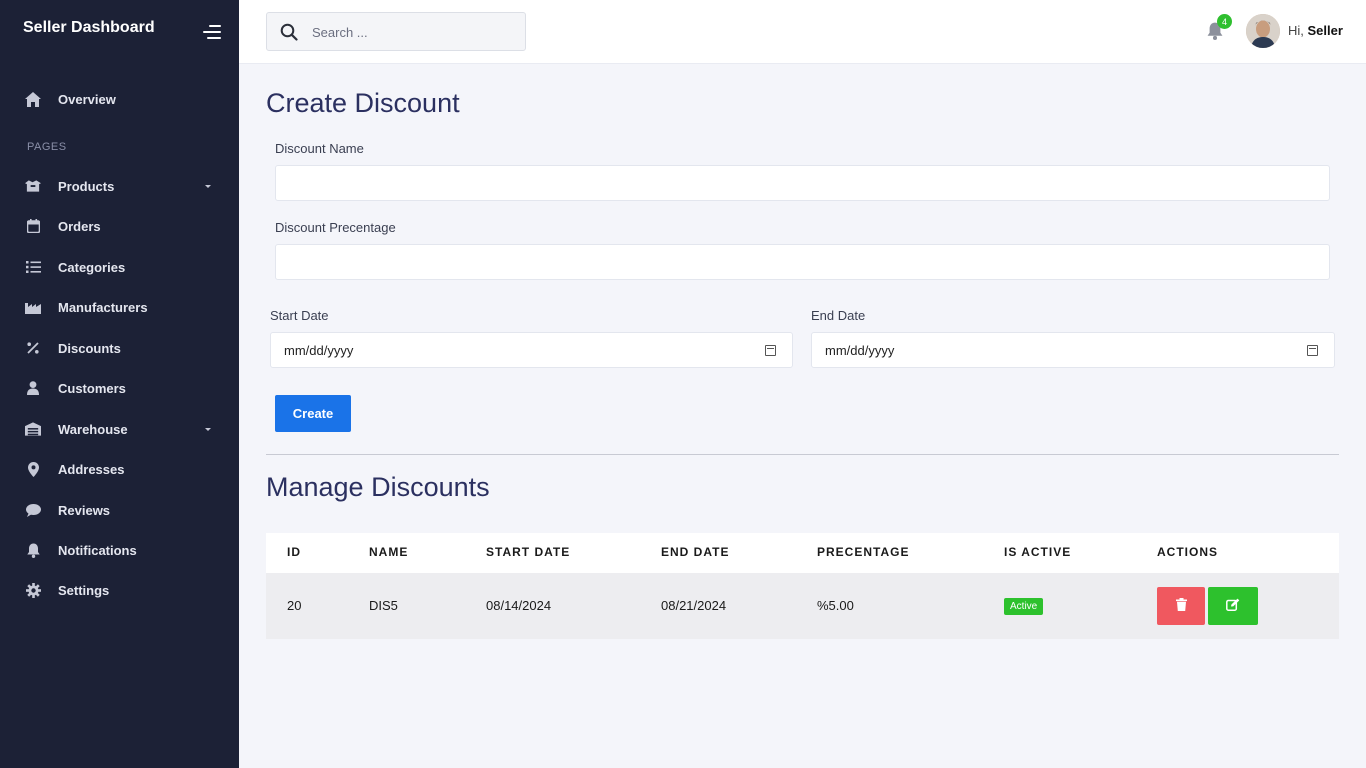 The height and width of the screenshot is (768, 1366). I want to click on sidebar-item-label: Categories, so click(92, 267).